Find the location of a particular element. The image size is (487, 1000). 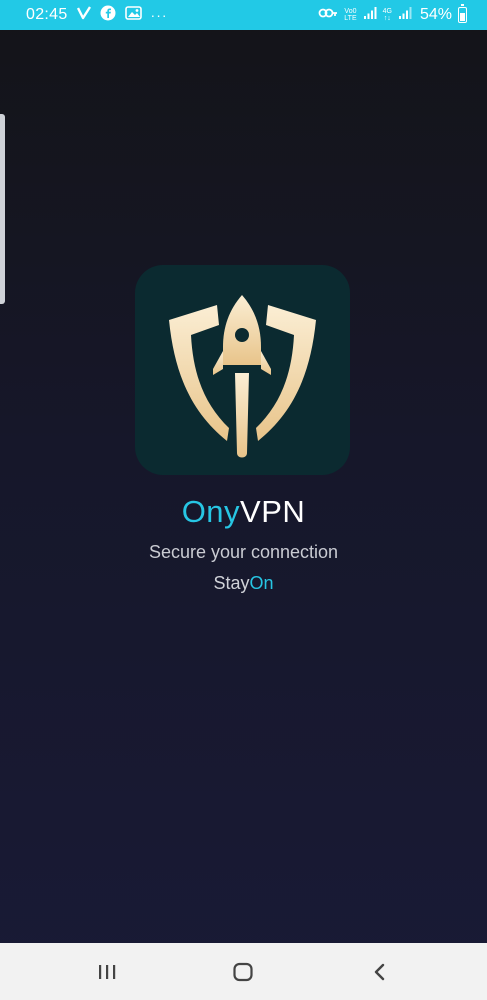

app-name-main: VPN is located at coordinates (273, 511).